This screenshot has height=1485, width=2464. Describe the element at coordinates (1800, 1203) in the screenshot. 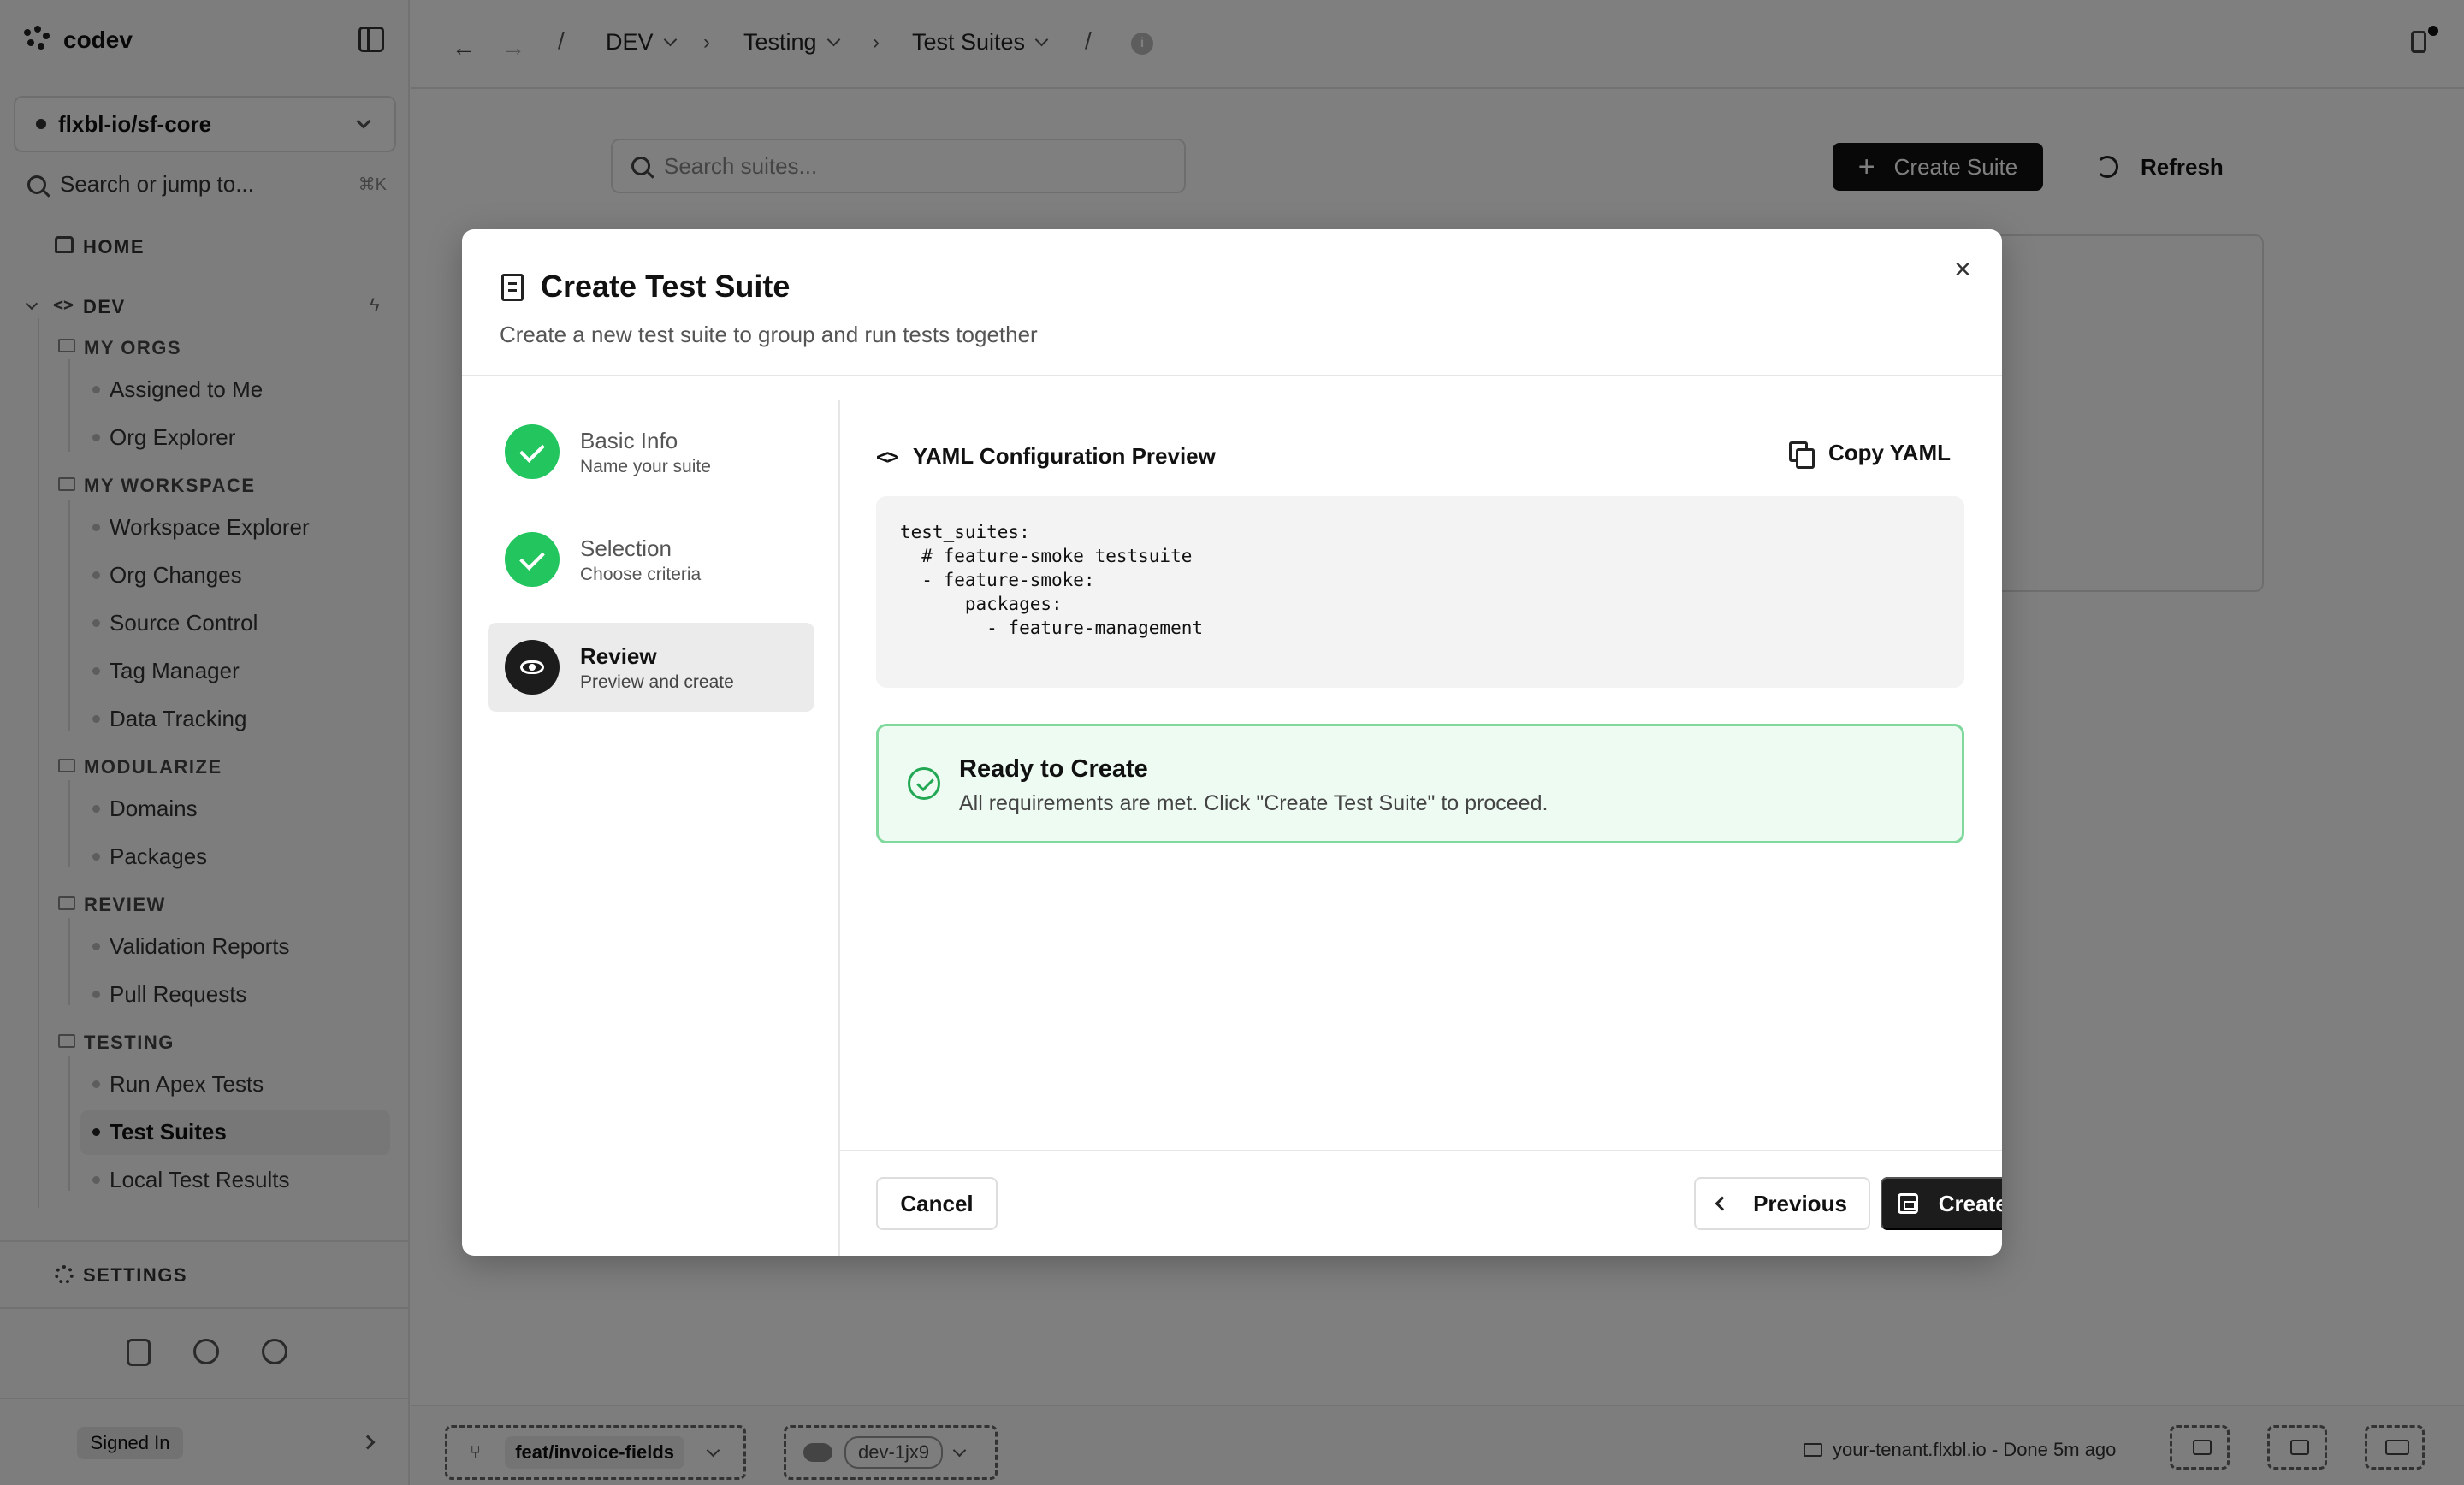

I see `previous-label: Previous` at that location.